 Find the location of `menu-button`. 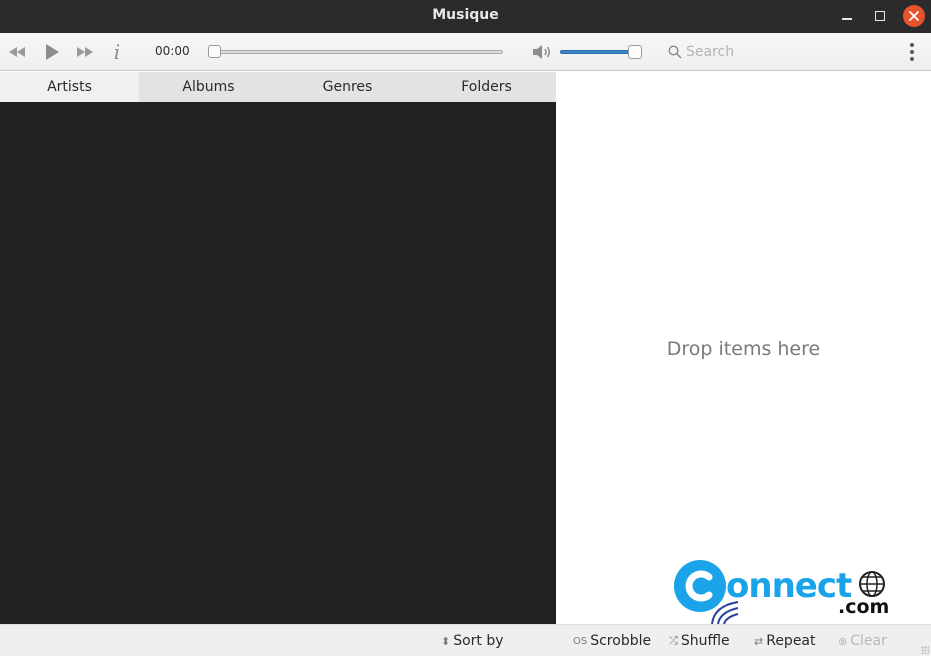

menu-button is located at coordinates (912, 52).